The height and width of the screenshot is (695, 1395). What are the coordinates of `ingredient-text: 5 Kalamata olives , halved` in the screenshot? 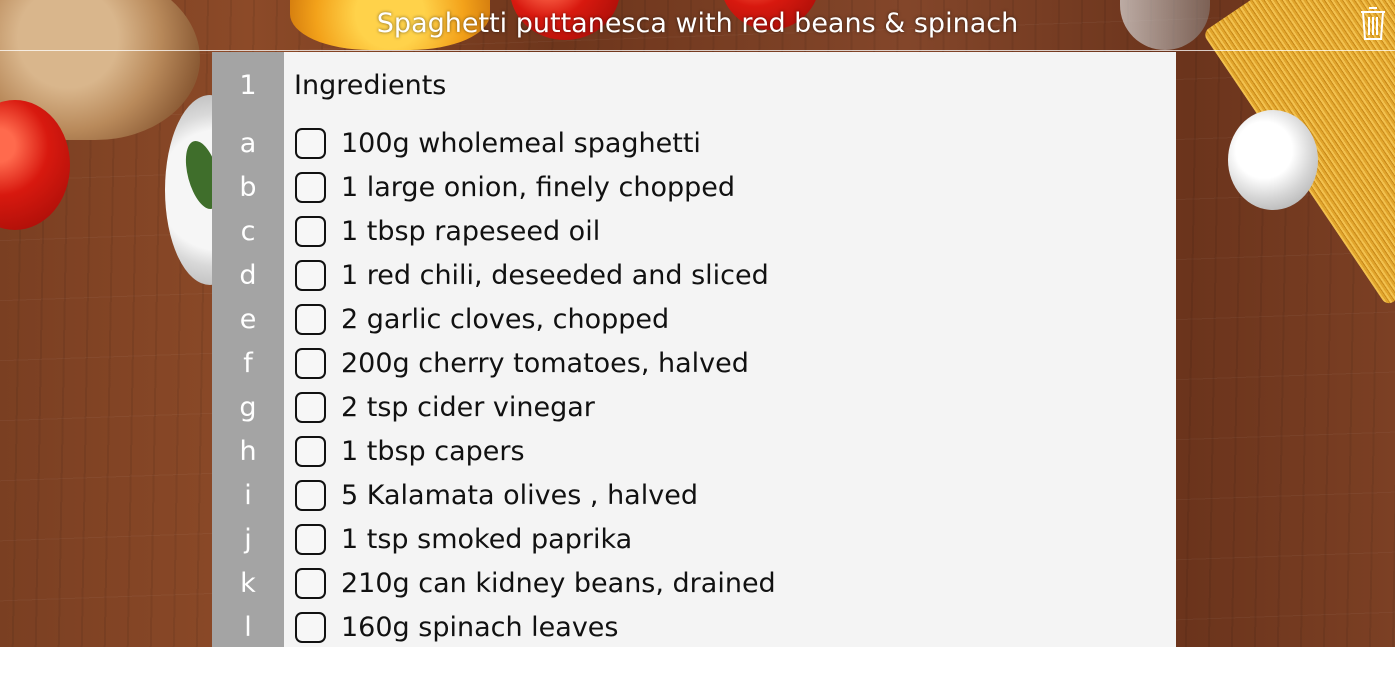 It's located at (519, 495).